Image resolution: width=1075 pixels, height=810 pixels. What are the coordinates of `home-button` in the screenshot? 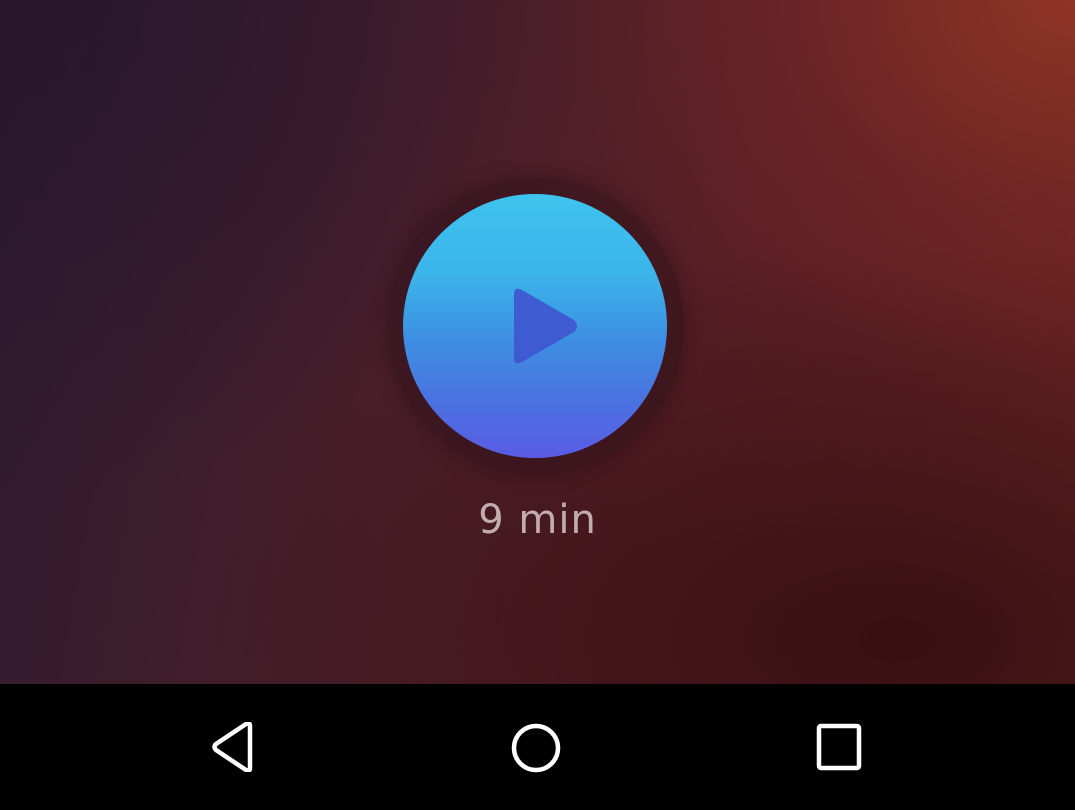 It's located at (535, 747).